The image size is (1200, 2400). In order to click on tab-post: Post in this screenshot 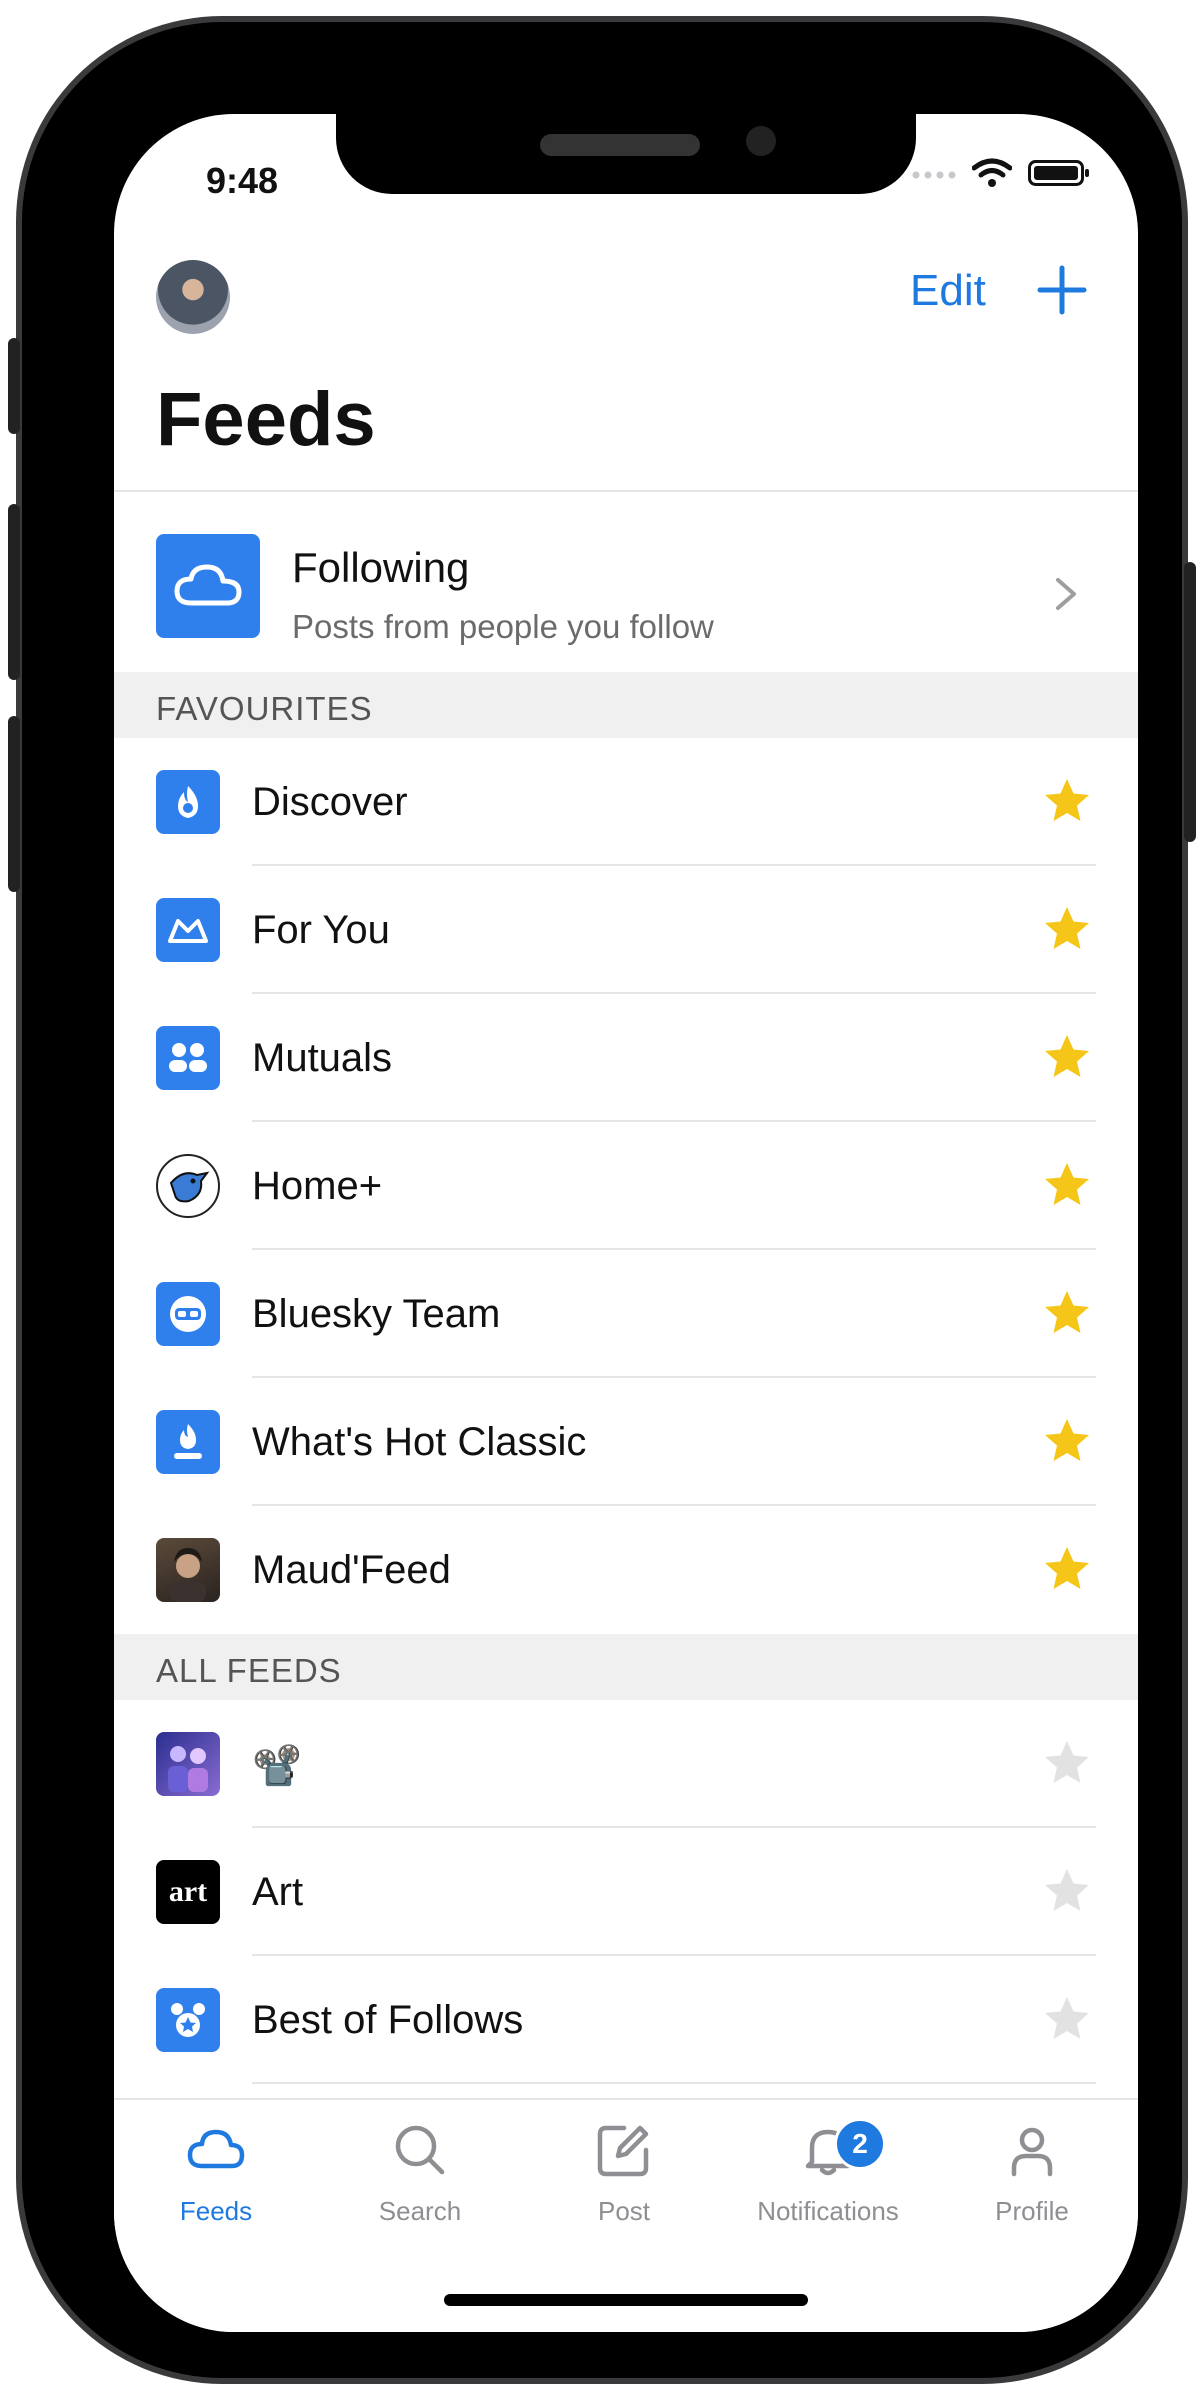, I will do `click(624, 2165)`.